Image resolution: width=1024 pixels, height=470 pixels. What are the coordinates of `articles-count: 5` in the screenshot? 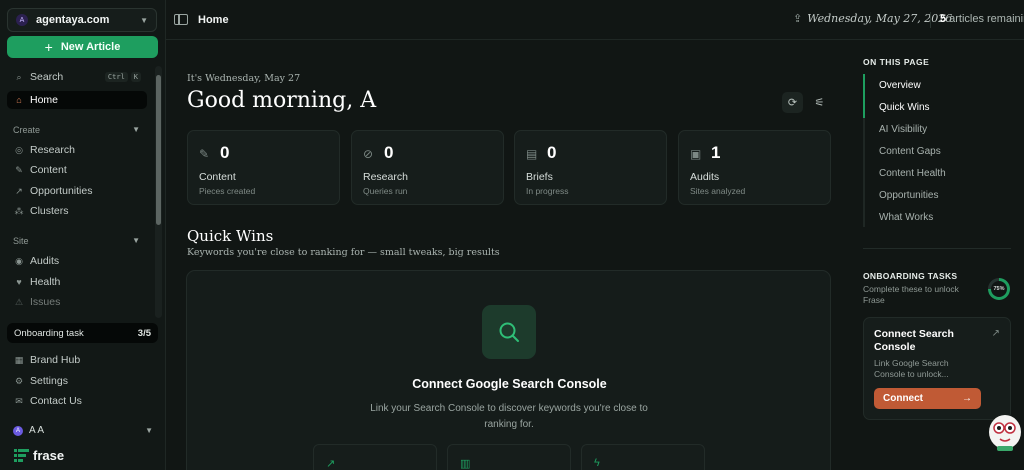 It's located at (943, 19).